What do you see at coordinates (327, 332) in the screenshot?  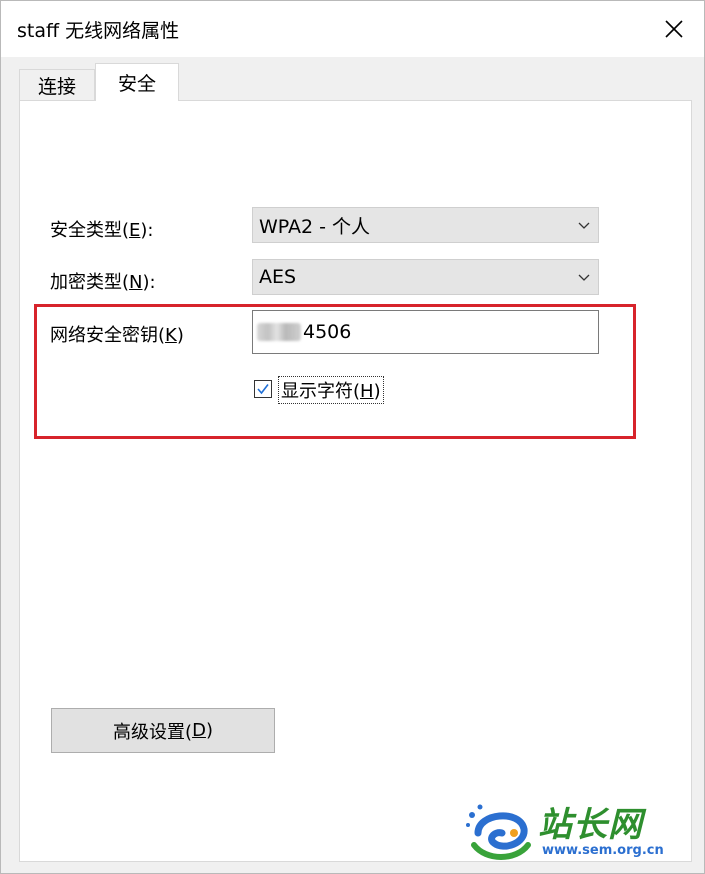 I see `network-key-value: 4506` at bounding box center [327, 332].